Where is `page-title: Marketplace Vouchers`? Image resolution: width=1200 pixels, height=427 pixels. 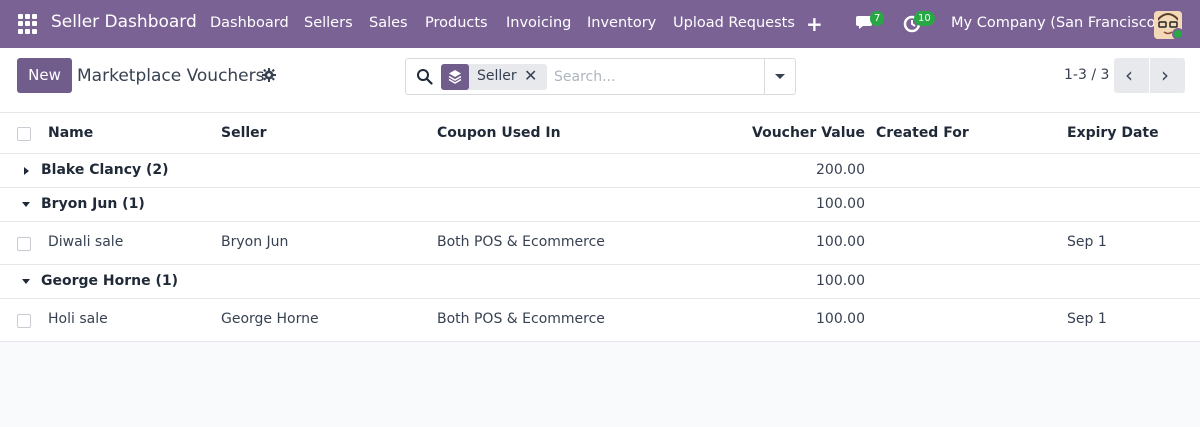 page-title: Marketplace Vouchers is located at coordinates (171, 76).